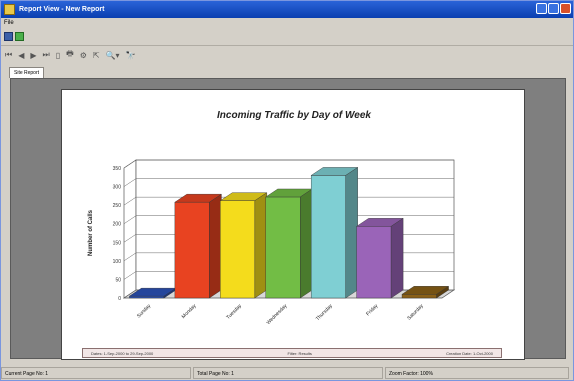 The height and width of the screenshot is (381, 574). Describe the element at coordinates (130, 229) in the screenshot. I see `chart-left-wall` at that location.